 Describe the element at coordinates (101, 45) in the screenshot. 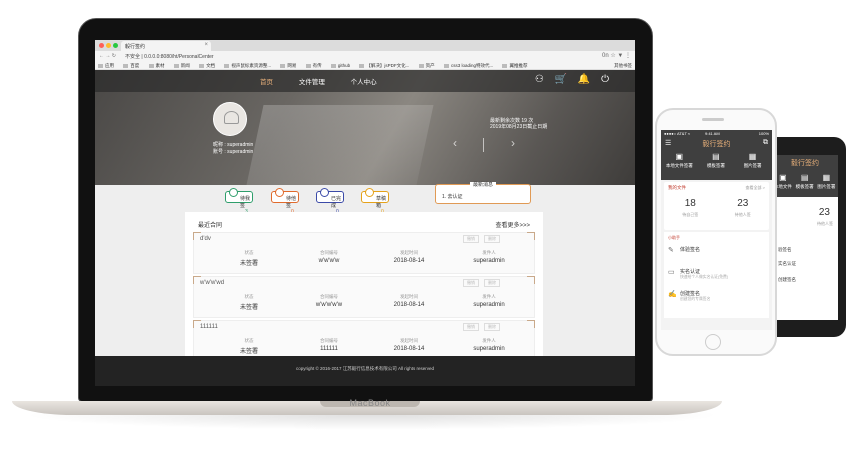

I see `close-window-icon` at that location.